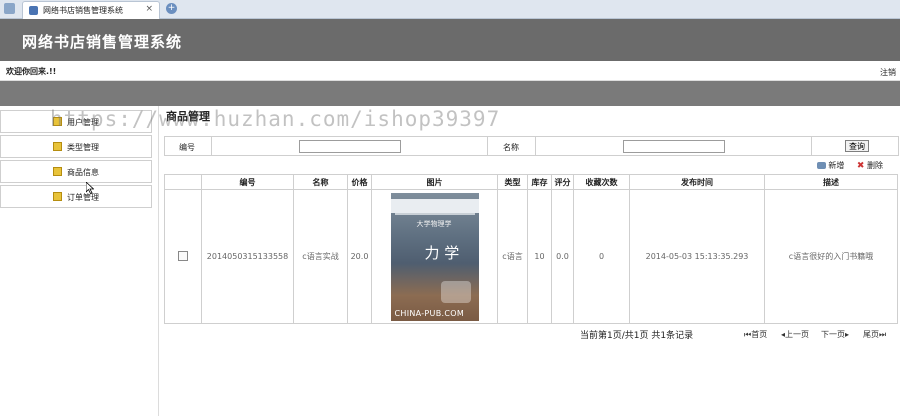  What do you see at coordinates (888, 72) in the screenshot?
I see `logout-link: 注销` at bounding box center [888, 72].